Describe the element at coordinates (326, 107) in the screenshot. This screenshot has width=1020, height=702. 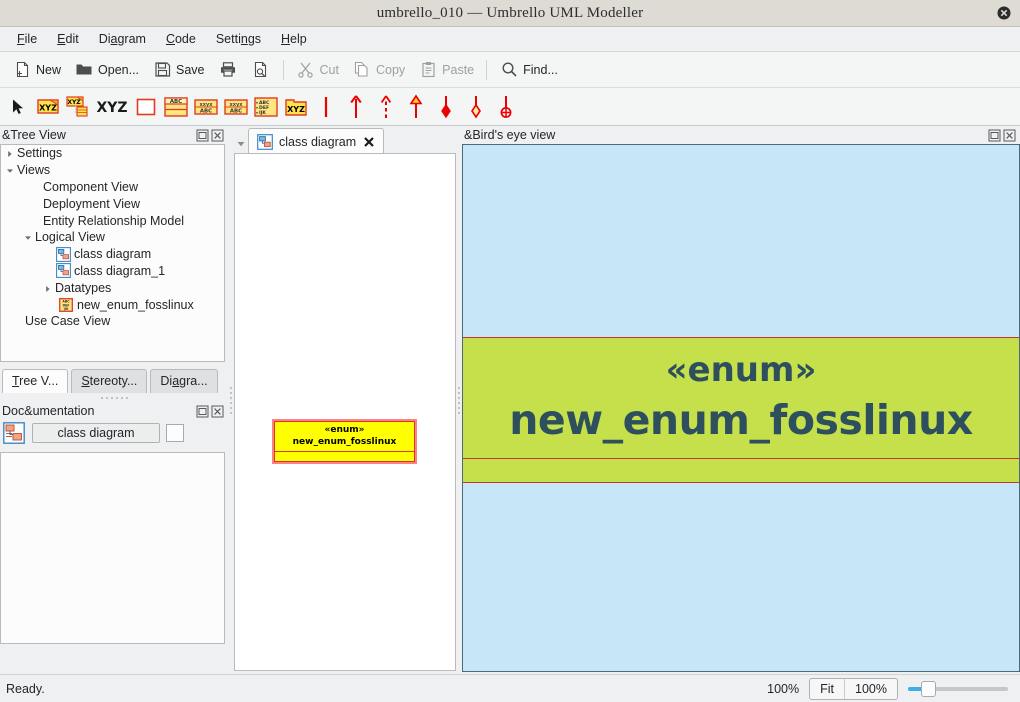
I see `line-tool` at that location.